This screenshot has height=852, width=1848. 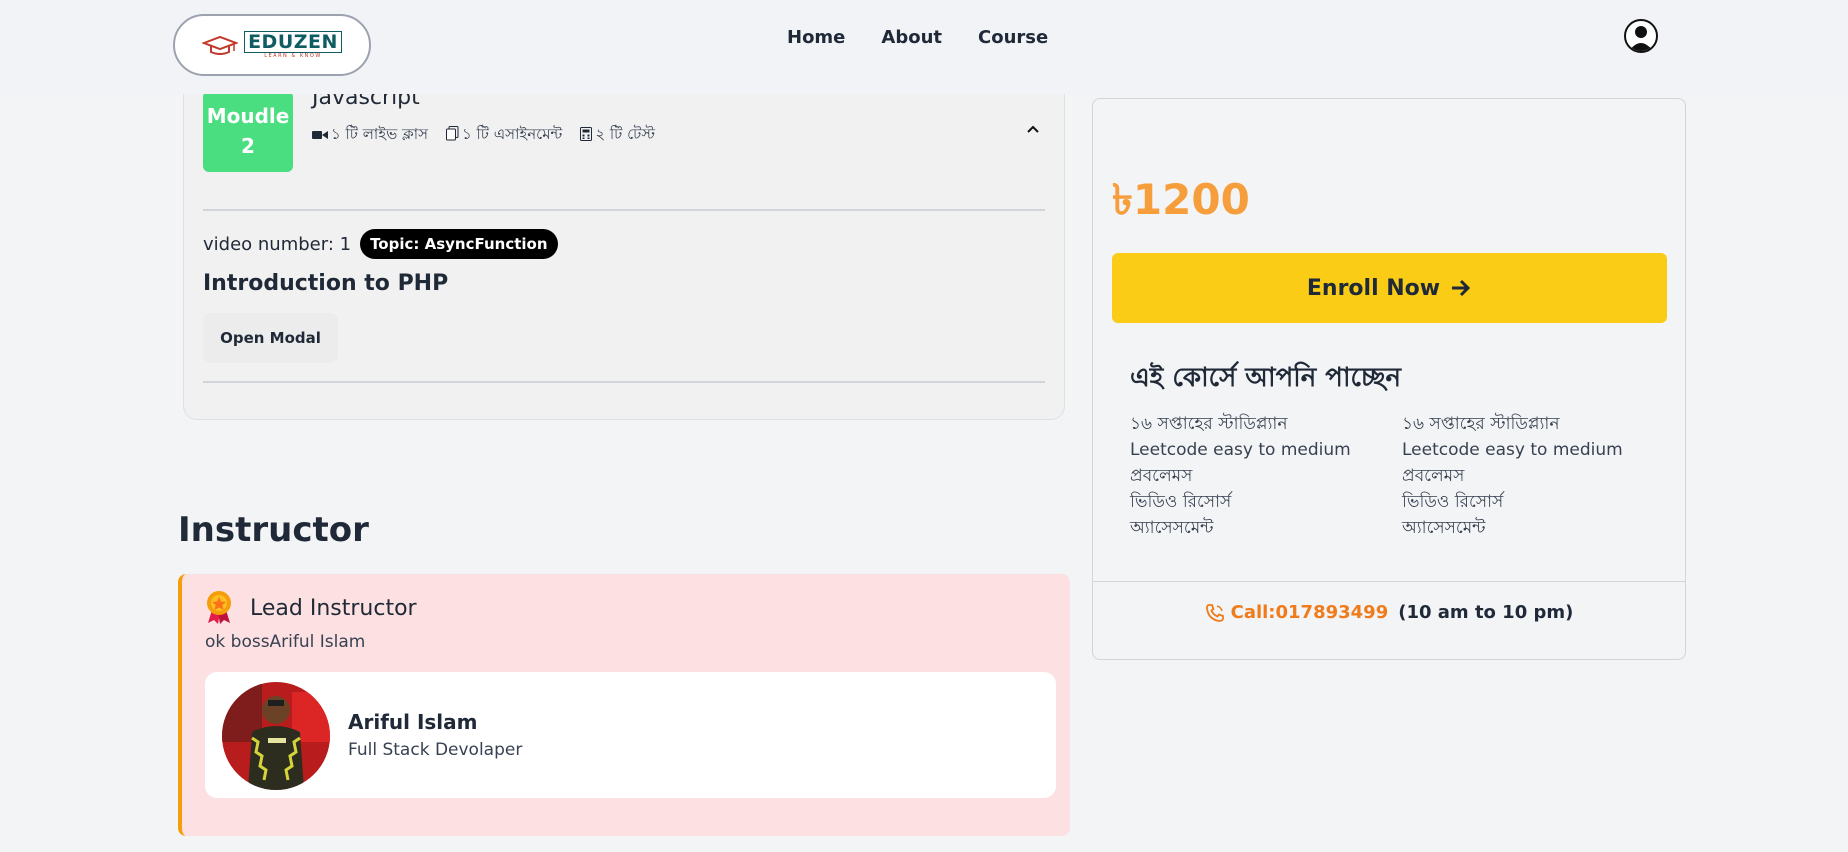 I want to click on medal-icon, so click(x=219, y=607).